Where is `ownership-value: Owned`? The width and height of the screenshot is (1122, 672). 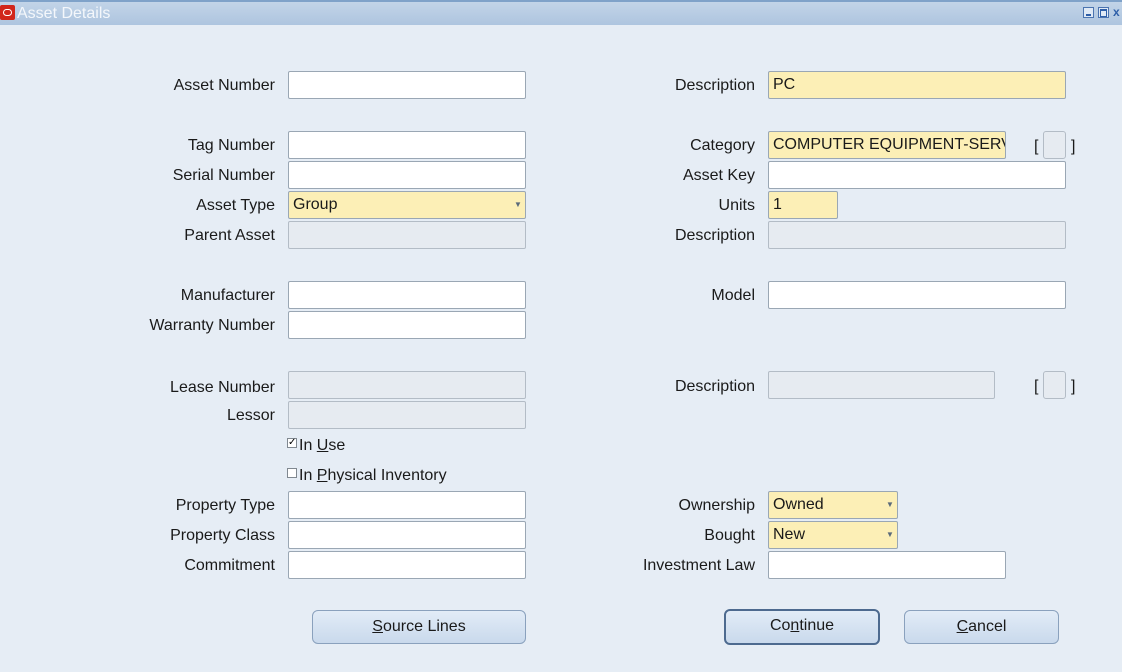
ownership-value: Owned is located at coordinates (798, 504).